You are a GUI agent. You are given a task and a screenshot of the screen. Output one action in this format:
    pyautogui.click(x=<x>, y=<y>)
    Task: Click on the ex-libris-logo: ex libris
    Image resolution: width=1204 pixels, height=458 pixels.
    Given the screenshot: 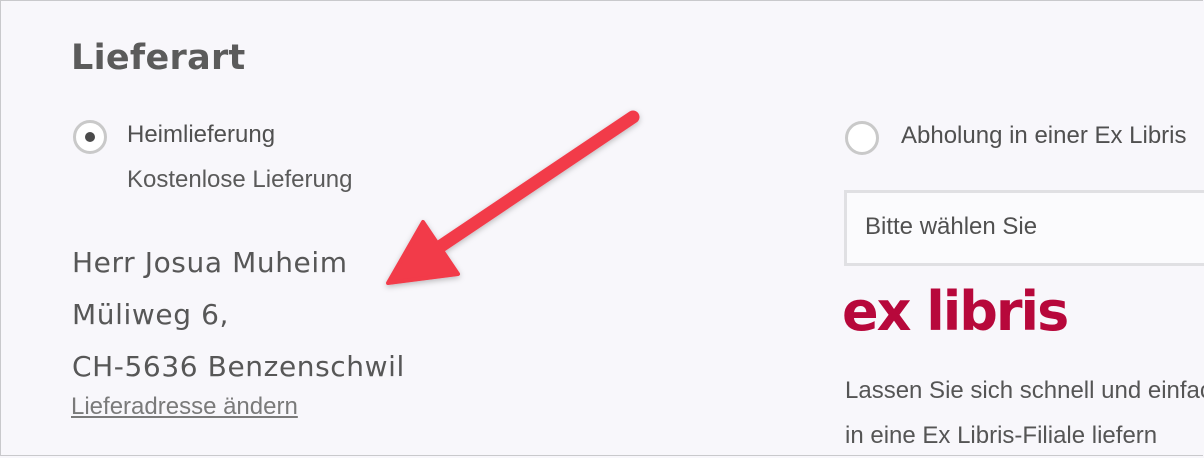 What is the action you would take?
    pyautogui.click(x=955, y=311)
    